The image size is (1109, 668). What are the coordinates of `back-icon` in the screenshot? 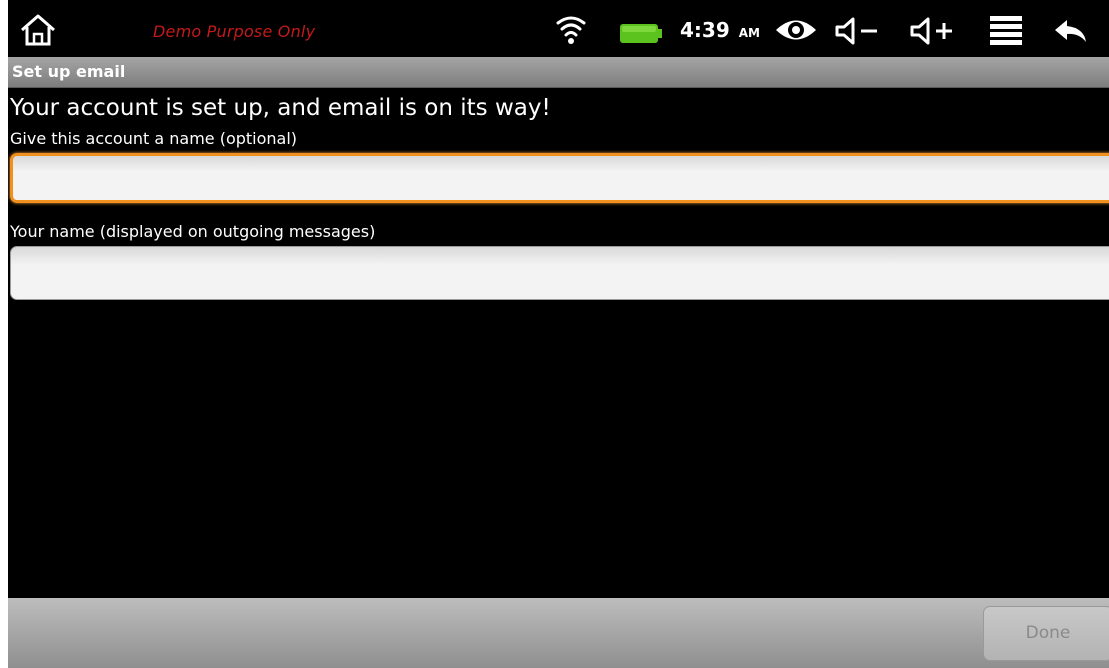 It's located at (1071, 31).